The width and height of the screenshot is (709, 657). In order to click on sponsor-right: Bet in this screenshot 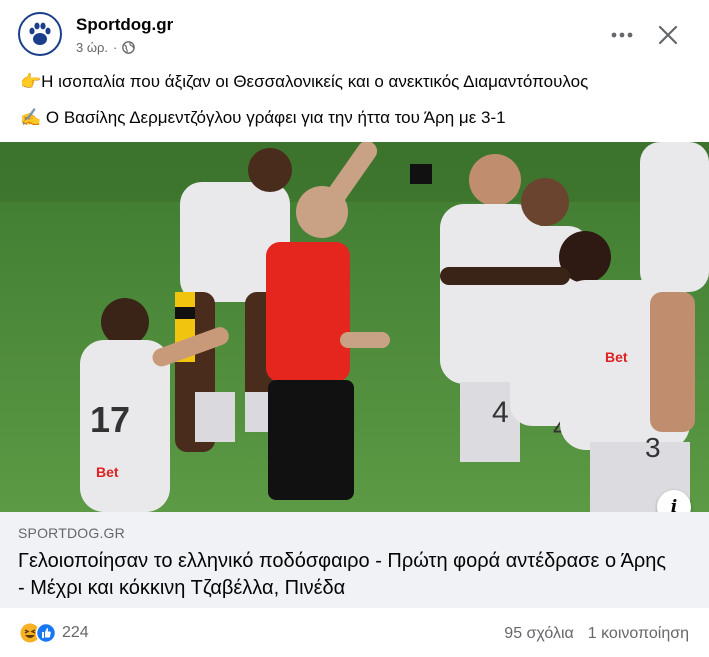, I will do `click(616, 357)`.